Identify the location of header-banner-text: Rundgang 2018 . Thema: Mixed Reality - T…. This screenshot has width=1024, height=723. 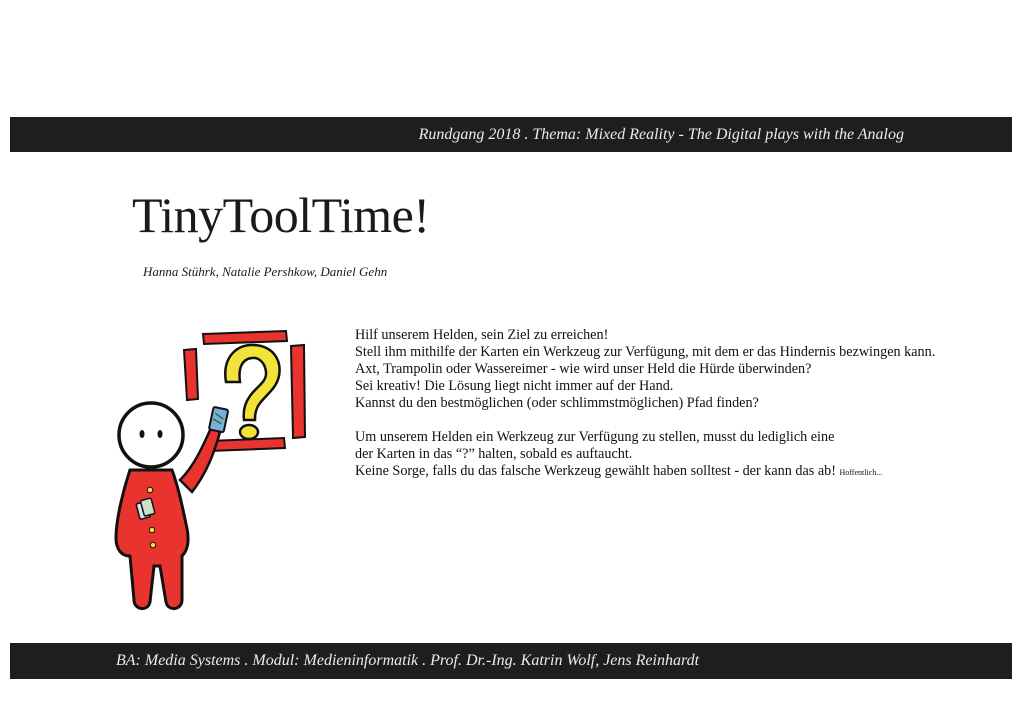
(661, 134).